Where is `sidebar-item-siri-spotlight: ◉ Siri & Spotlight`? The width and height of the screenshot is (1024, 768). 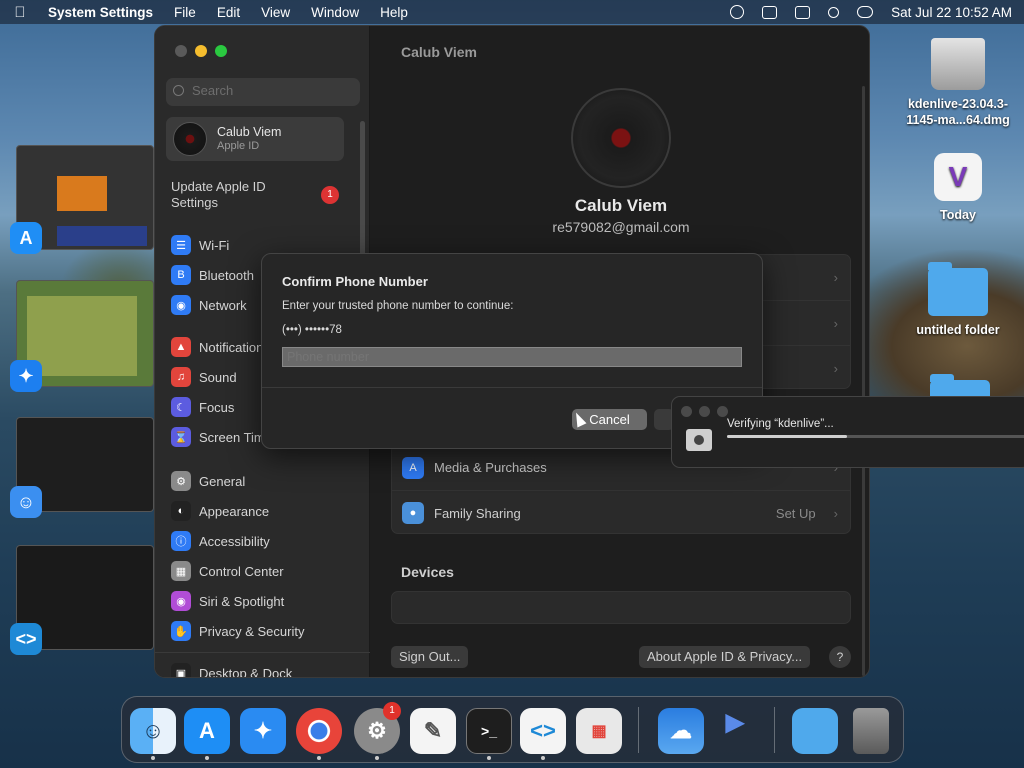 sidebar-item-siri-spotlight: ◉ Siri & Spotlight is located at coordinates (266, 601).